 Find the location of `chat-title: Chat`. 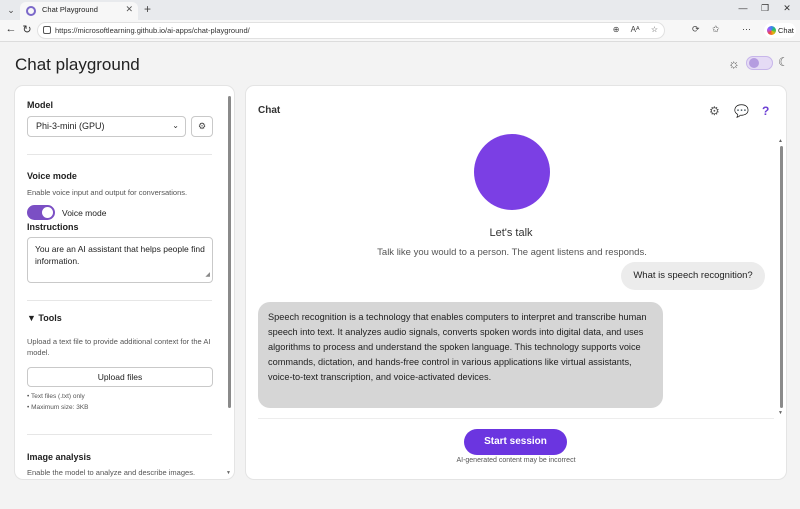

chat-title: Chat is located at coordinates (269, 110).